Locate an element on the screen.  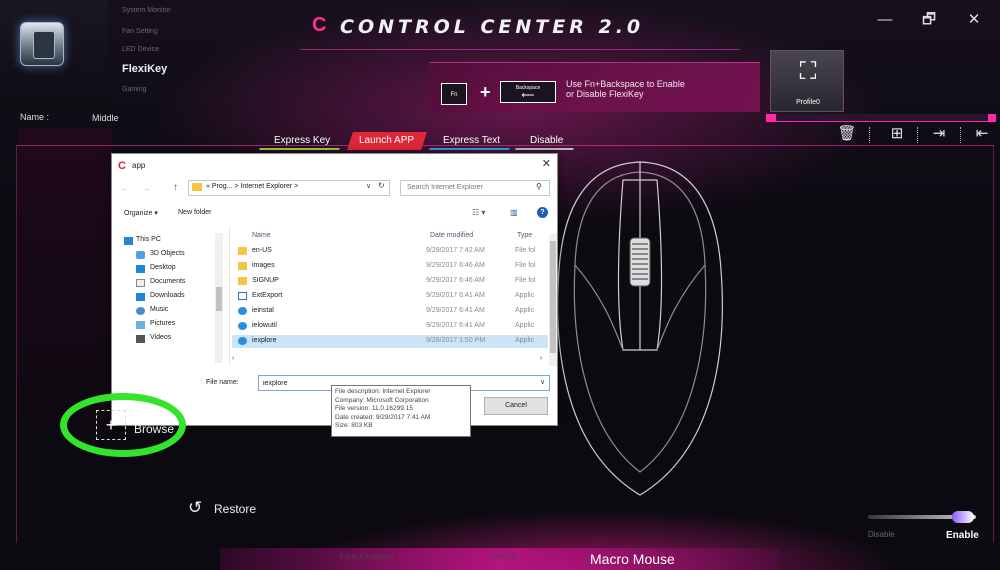
dialog-close-icon: ✕ is located at coordinates (546, 163).